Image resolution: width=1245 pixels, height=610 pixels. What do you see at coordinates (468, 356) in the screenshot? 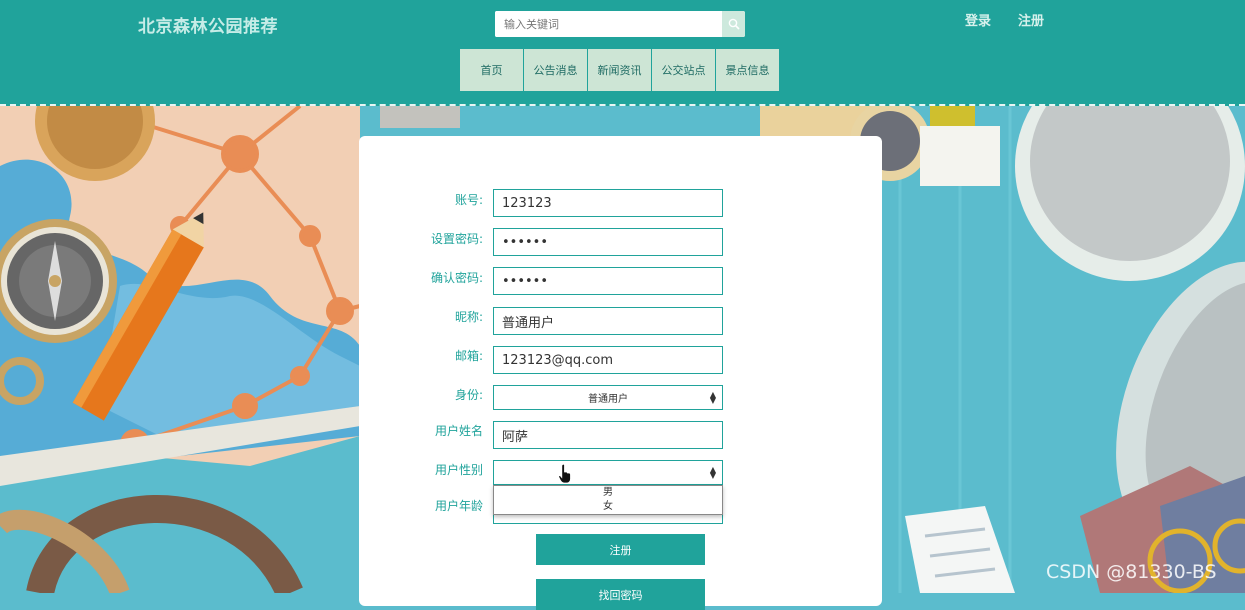
I see `email-label: 邮箱:` at bounding box center [468, 356].